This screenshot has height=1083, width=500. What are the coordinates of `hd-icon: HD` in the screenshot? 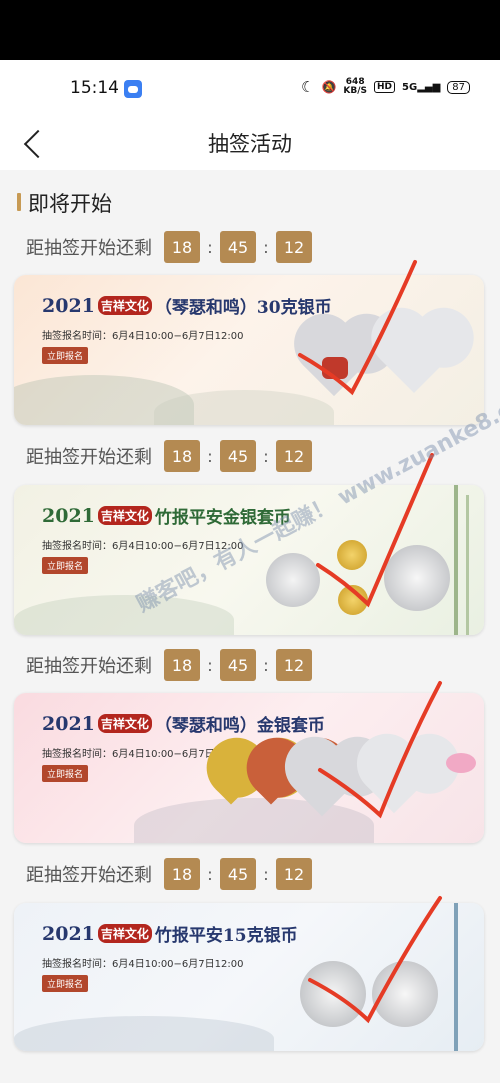 It's located at (385, 87).